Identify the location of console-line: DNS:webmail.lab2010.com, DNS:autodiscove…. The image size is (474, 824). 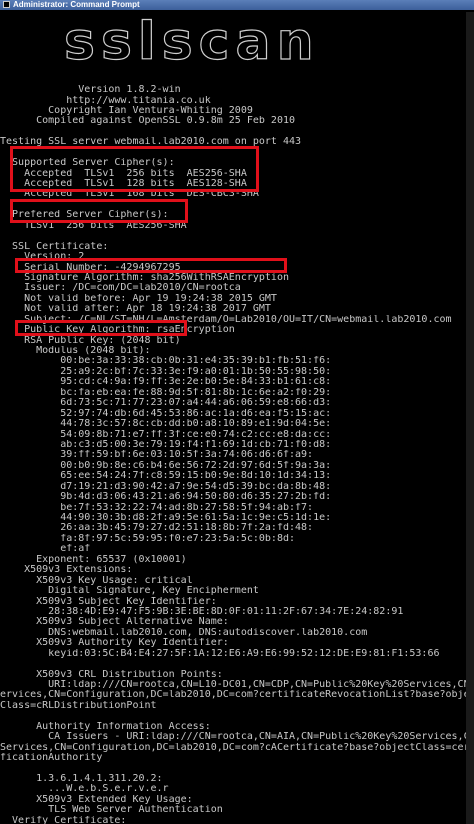
(184, 632).